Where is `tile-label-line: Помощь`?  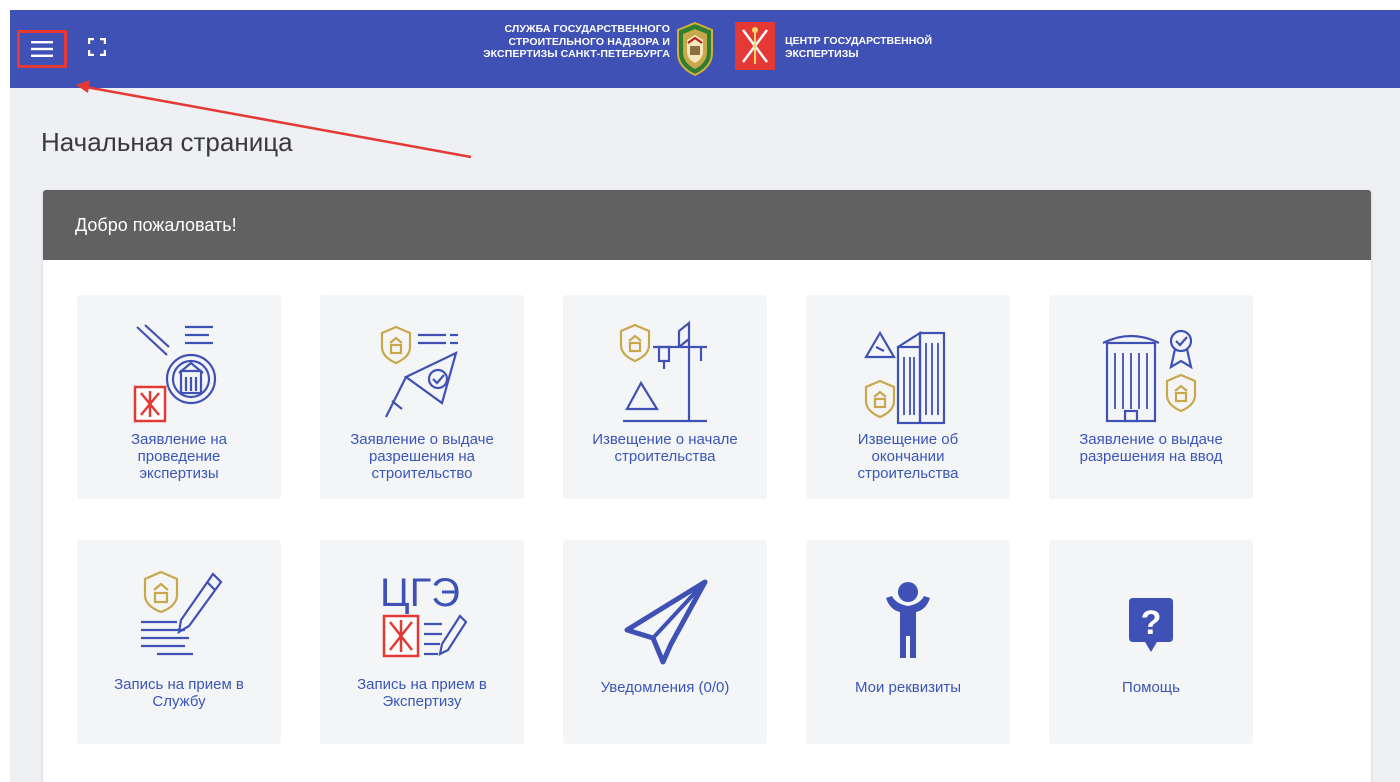 tile-label-line: Помощь is located at coordinates (1151, 687).